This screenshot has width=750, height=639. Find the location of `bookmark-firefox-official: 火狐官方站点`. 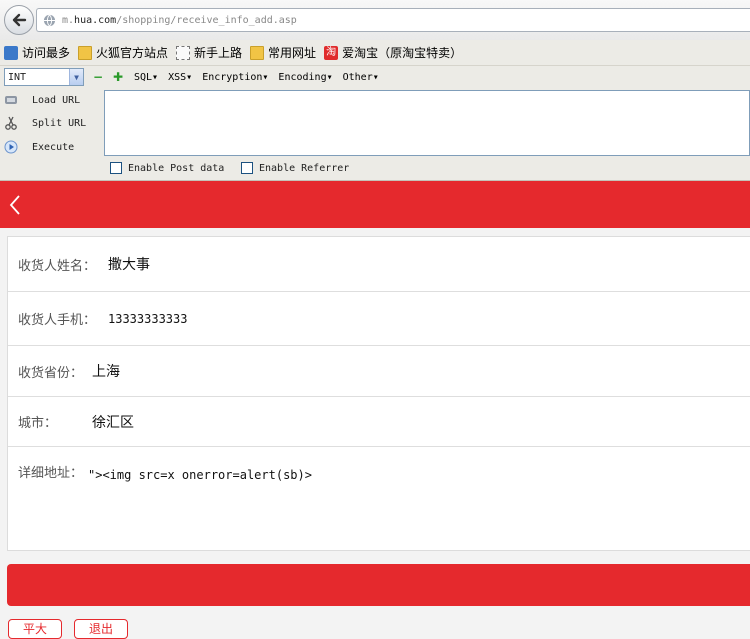

bookmark-firefox-official: 火狐官方站点 is located at coordinates (123, 52).